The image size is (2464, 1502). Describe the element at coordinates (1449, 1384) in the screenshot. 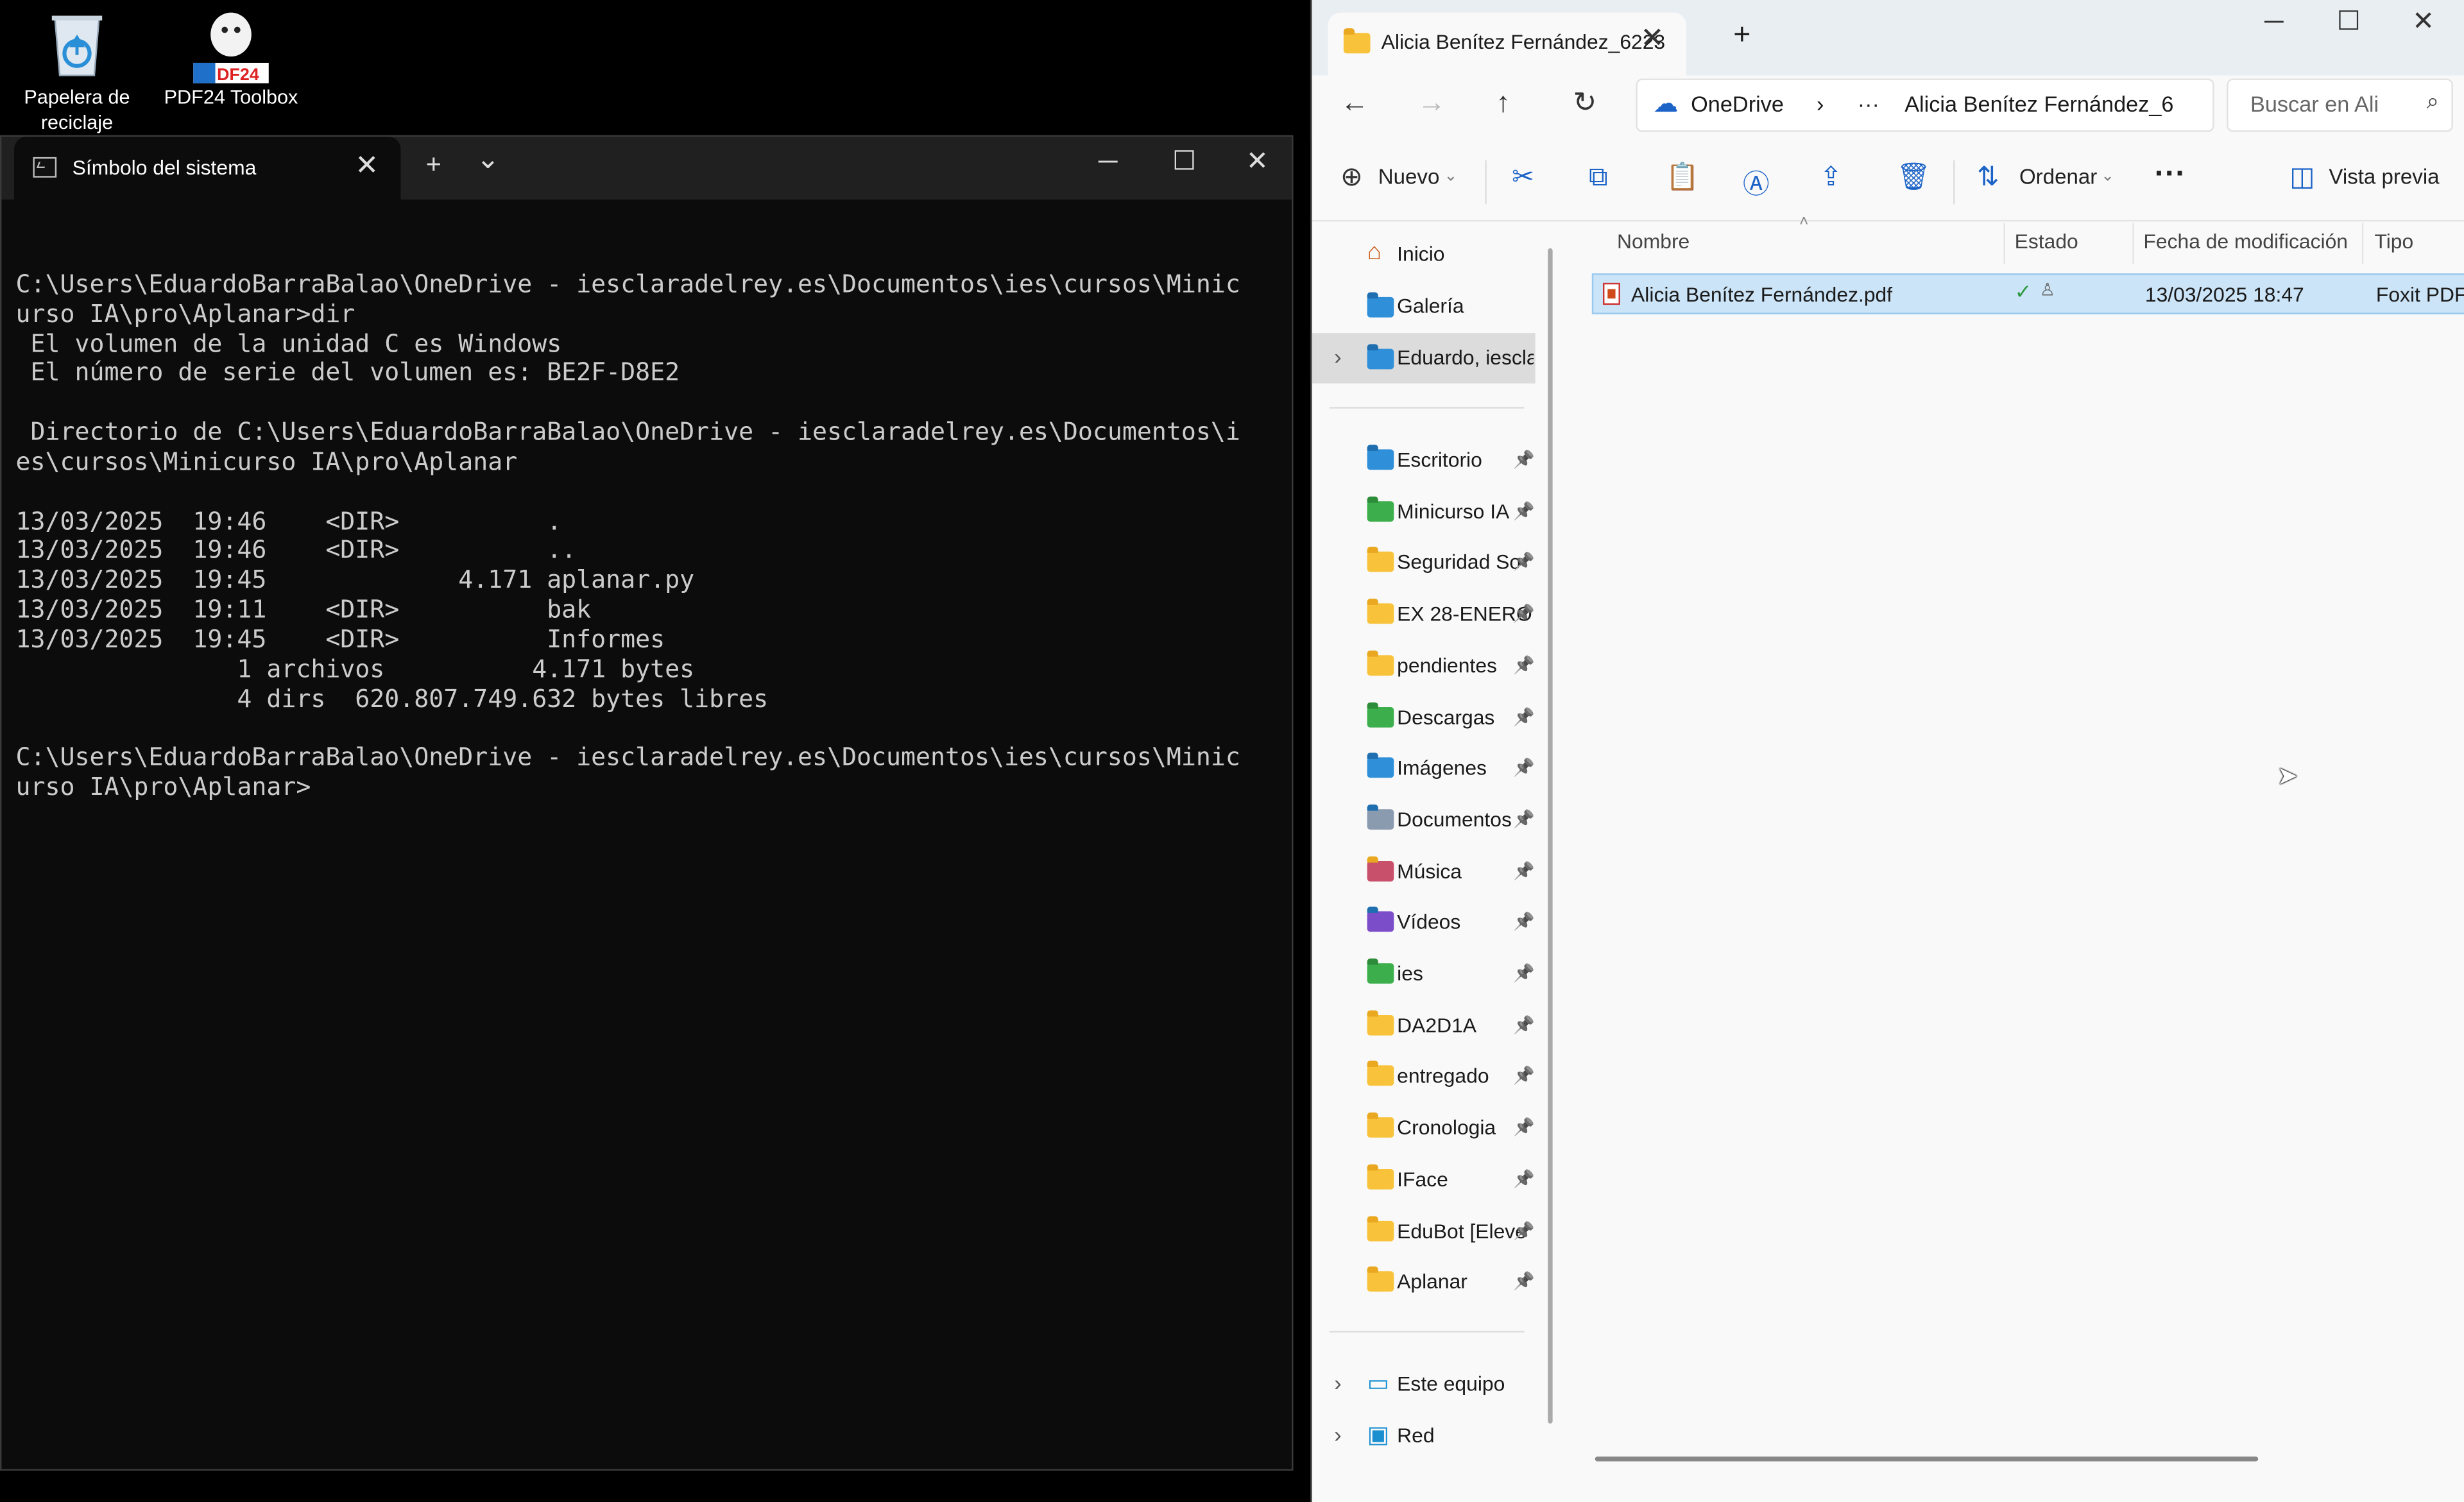

I see `nav-item-este-equipo: ▭ Este equipo` at that location.